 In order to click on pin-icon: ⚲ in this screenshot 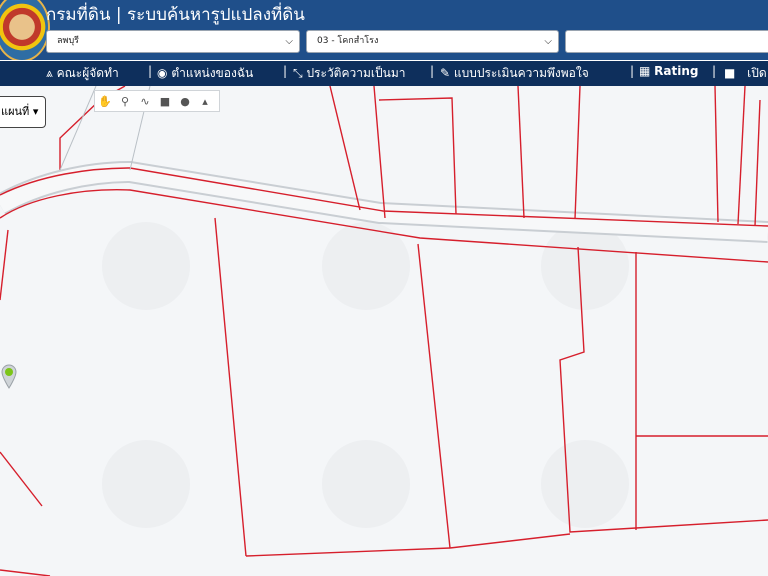, I will do `click(125, 101)`.